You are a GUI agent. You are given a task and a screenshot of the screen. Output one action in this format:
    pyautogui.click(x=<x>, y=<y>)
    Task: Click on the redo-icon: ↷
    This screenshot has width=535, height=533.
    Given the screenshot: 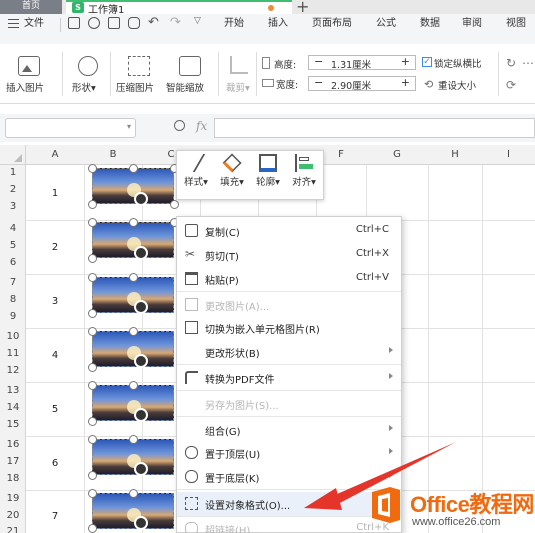 What is the action you would take?
    pyautogui.click(x=175, y=22)
    